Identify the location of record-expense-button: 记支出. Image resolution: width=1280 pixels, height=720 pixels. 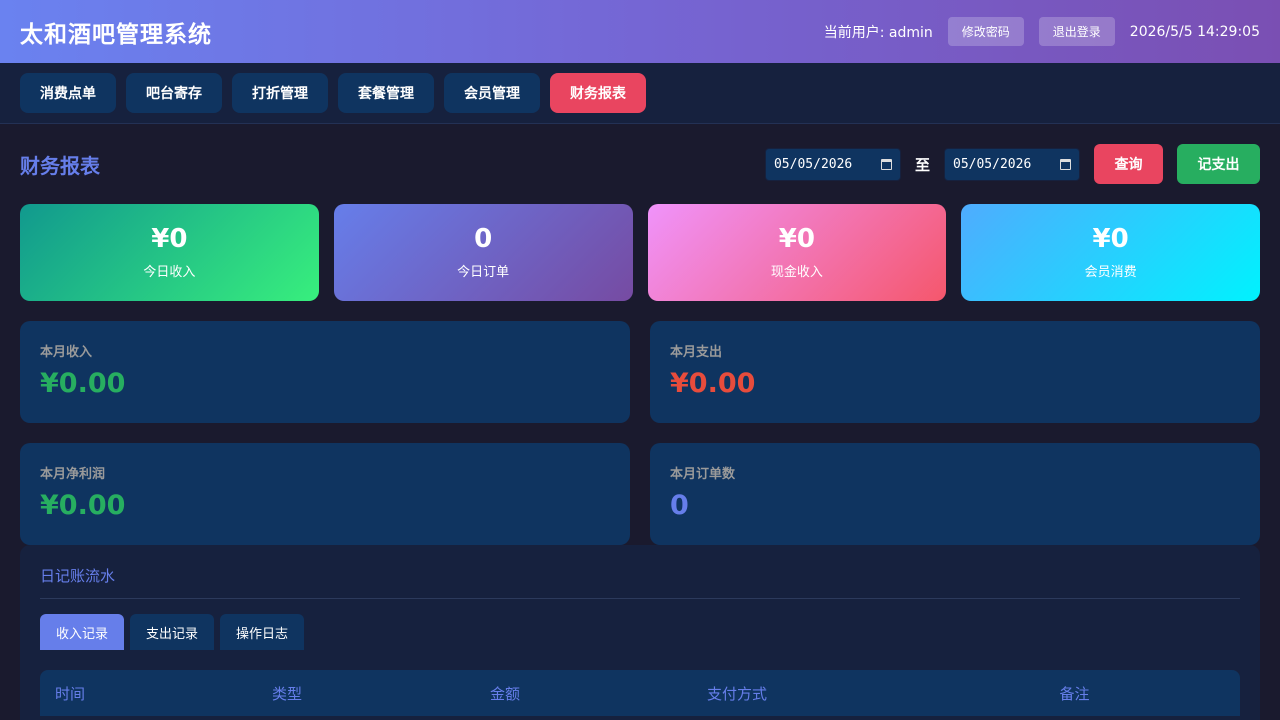
(1218, 164).